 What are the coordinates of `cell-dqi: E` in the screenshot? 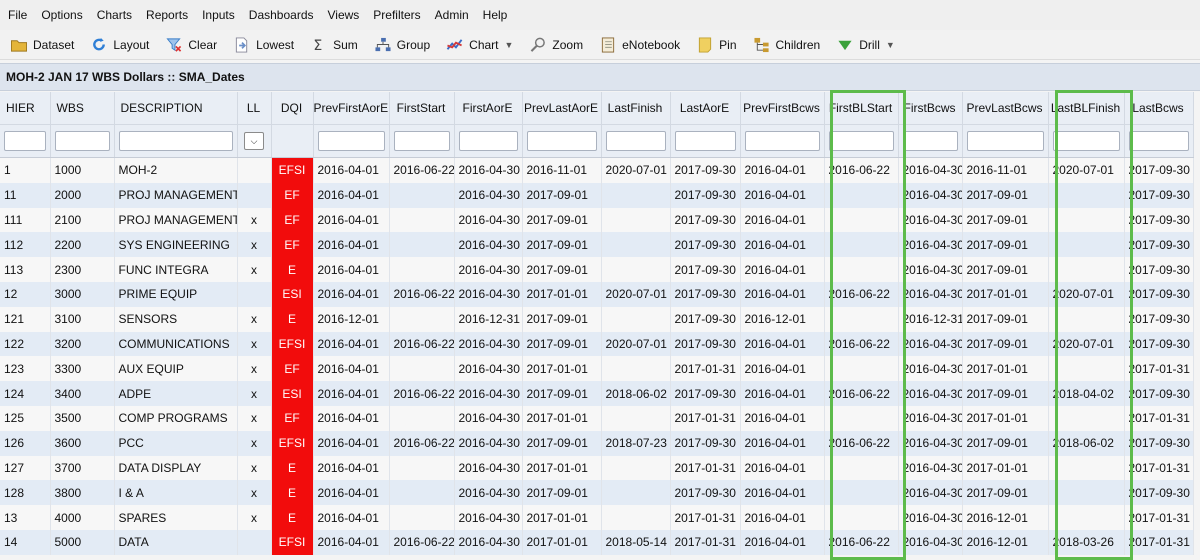 It's located at (292, 269).